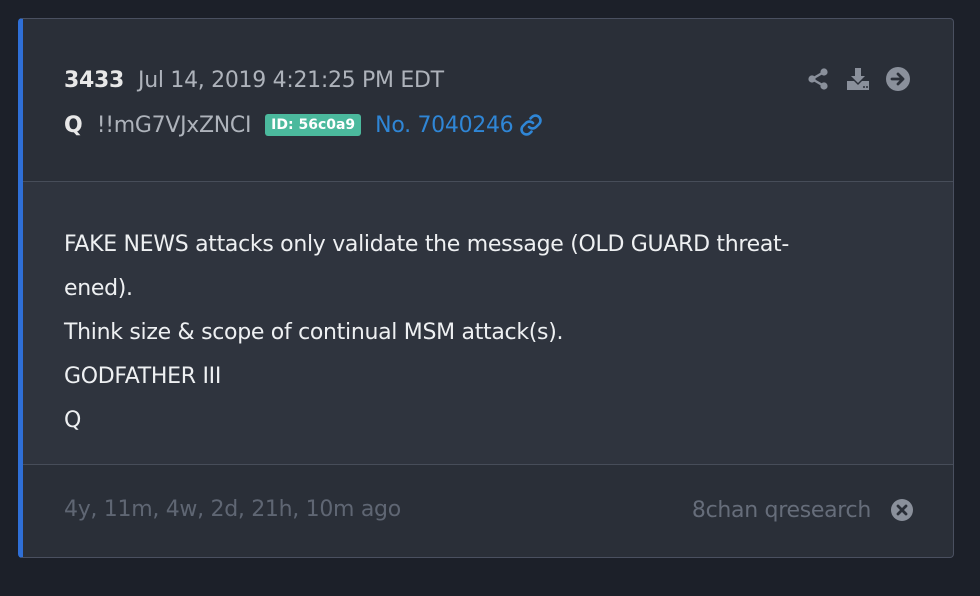 The height and width of the screenshot is (596, 980). I want to click on link-icon, so click(531, 125).